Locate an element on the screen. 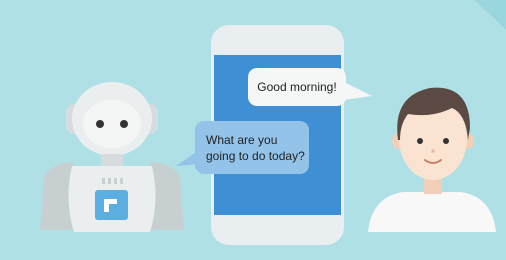  robot-message-line-2: going to do today? is located at coordinates (255, 155).